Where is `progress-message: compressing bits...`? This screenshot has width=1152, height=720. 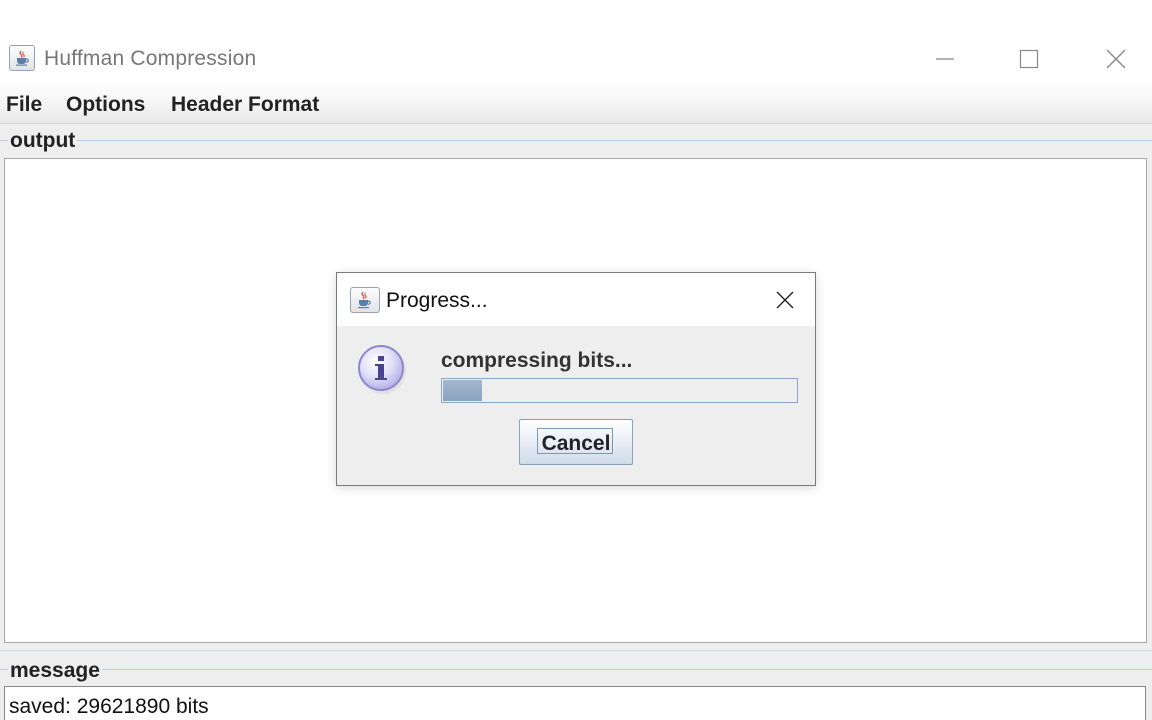
progress-message: compressing bits... is located at coordinates (537, 360).